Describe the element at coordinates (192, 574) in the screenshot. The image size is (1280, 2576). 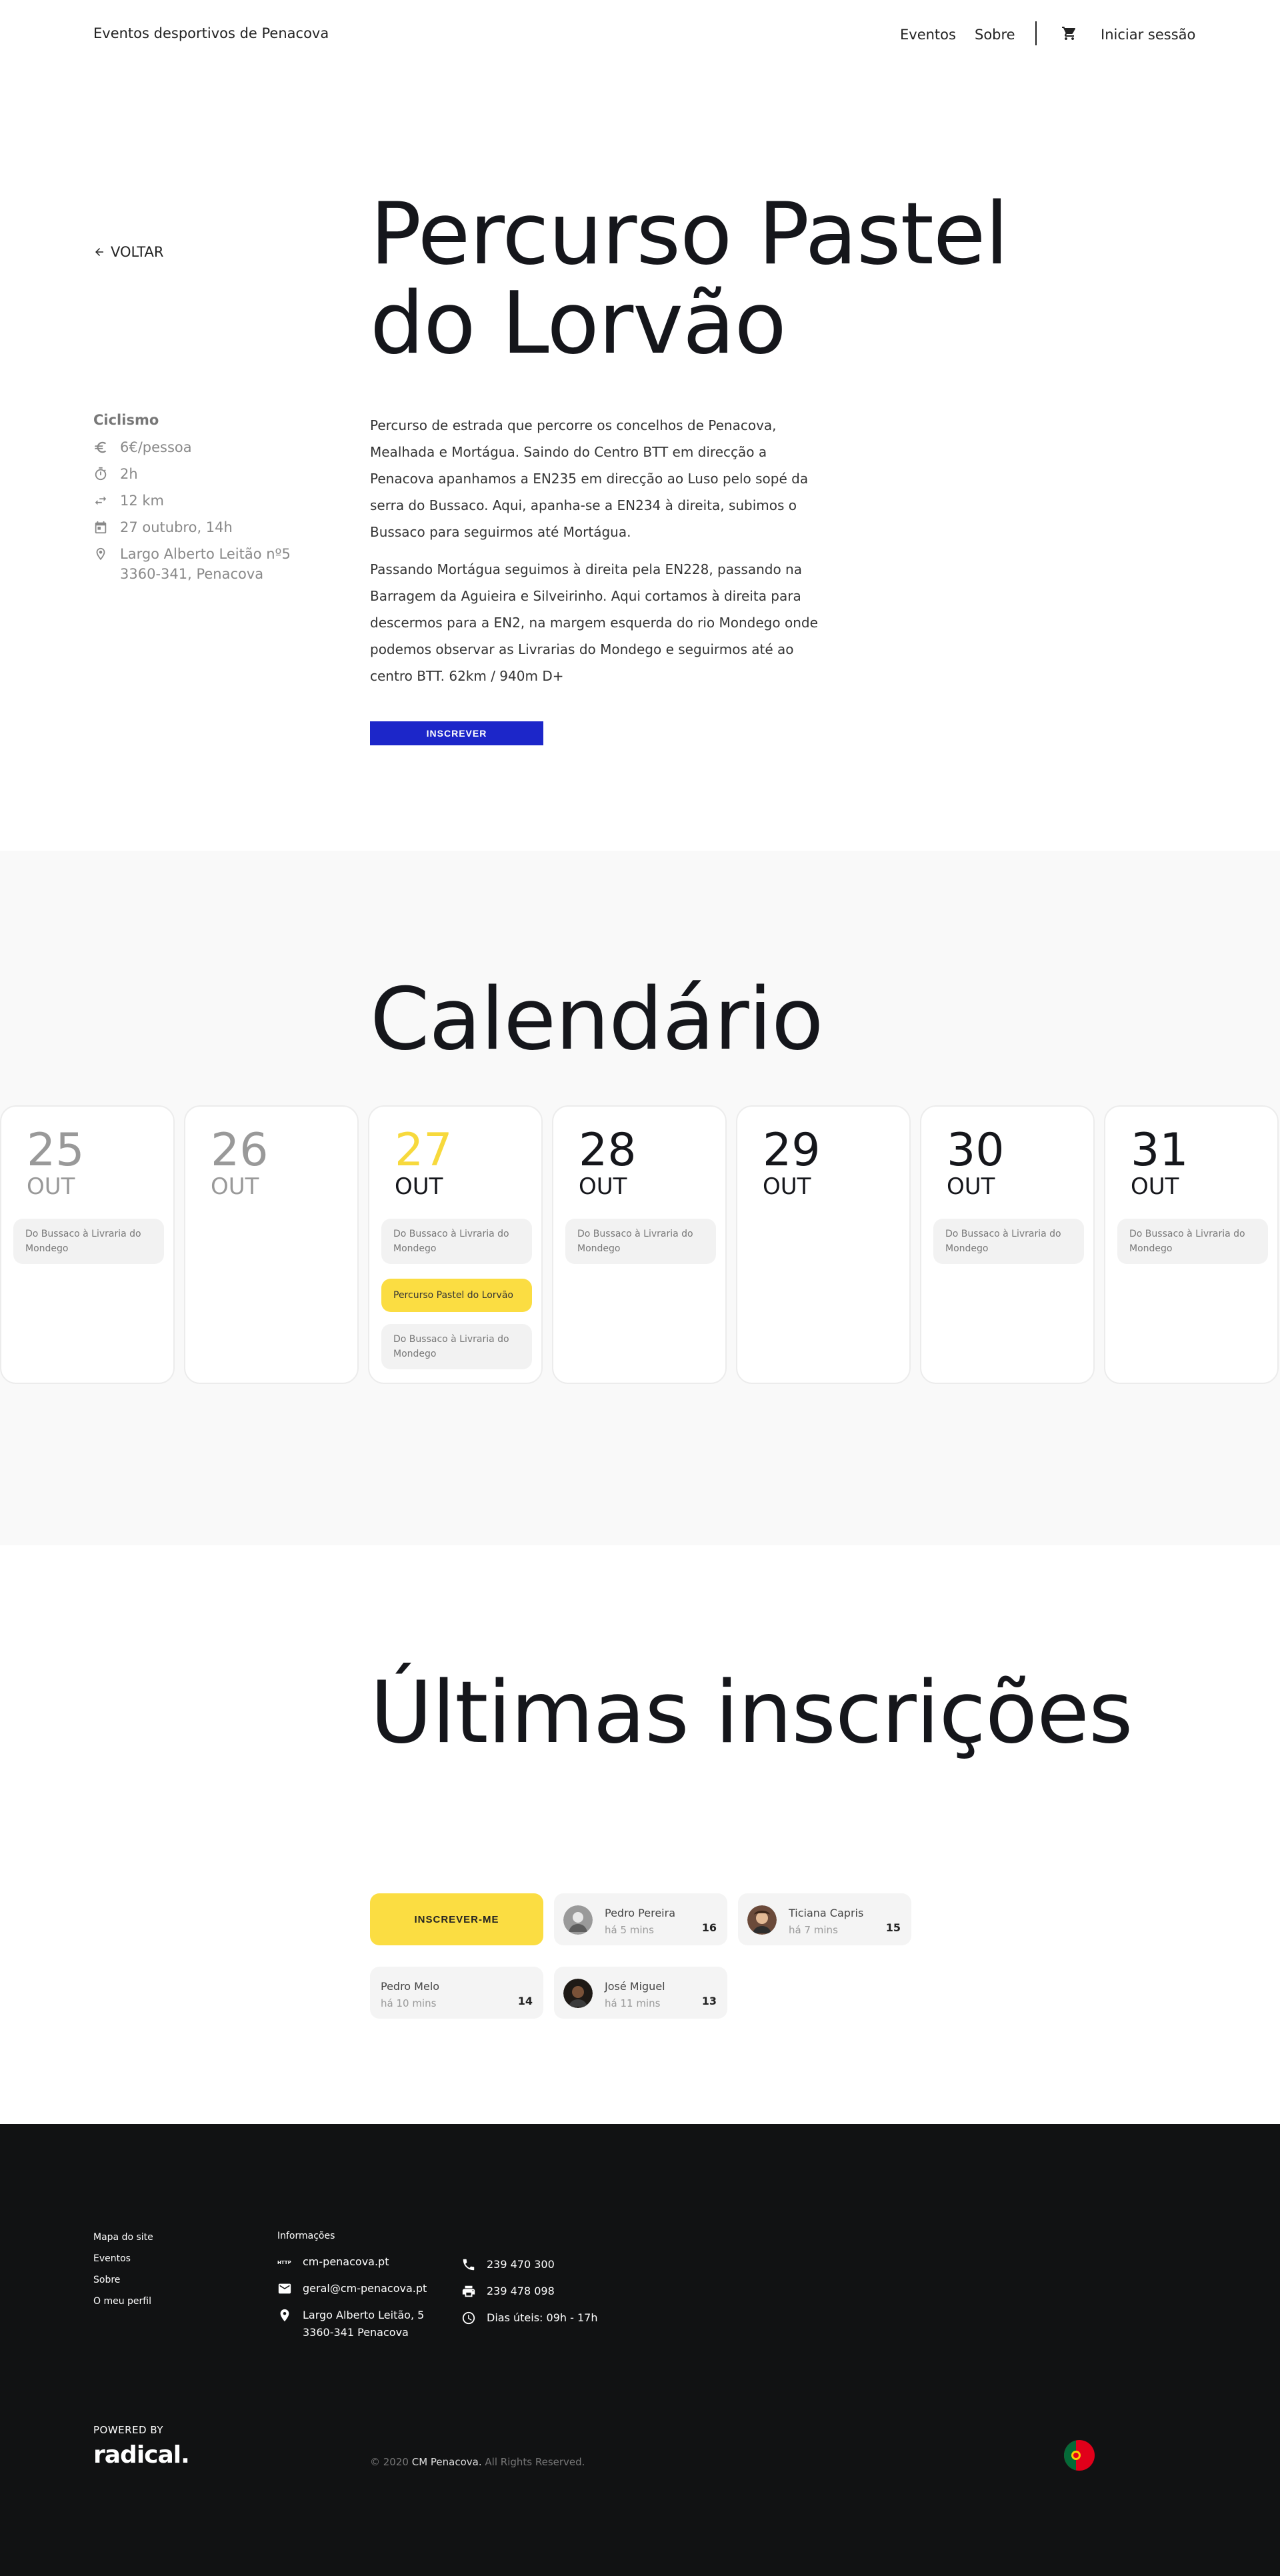
I see `event-address-line2: 3360-341, Penacova` at that location.